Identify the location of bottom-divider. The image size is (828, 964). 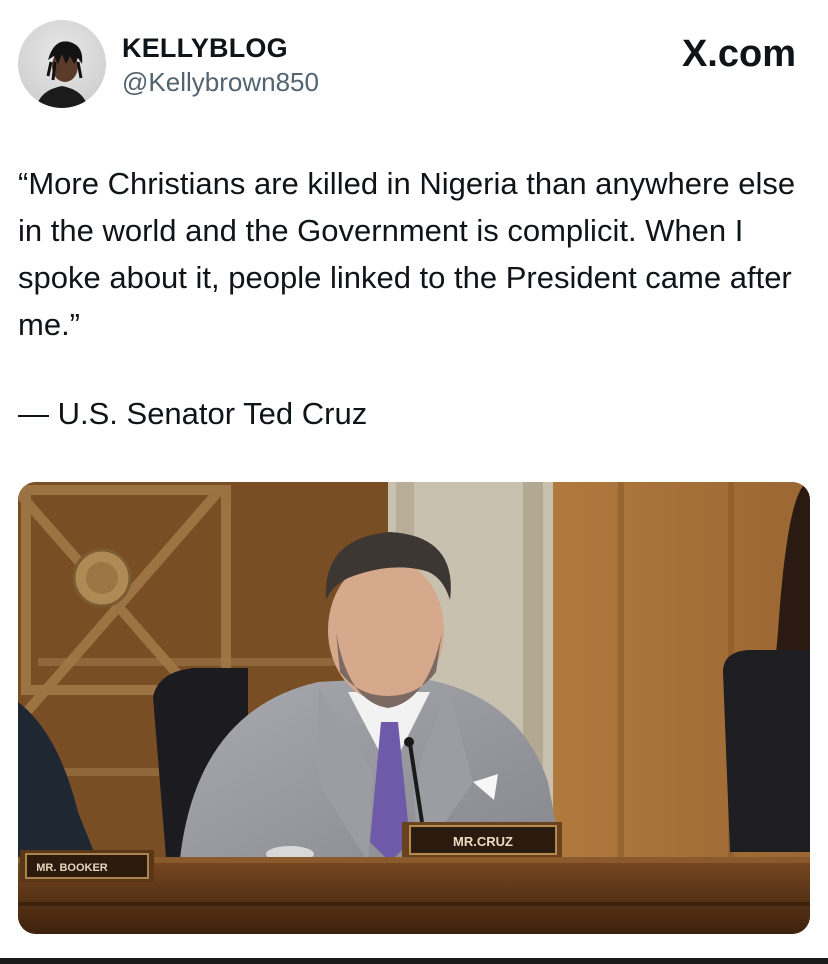
(414, 961).